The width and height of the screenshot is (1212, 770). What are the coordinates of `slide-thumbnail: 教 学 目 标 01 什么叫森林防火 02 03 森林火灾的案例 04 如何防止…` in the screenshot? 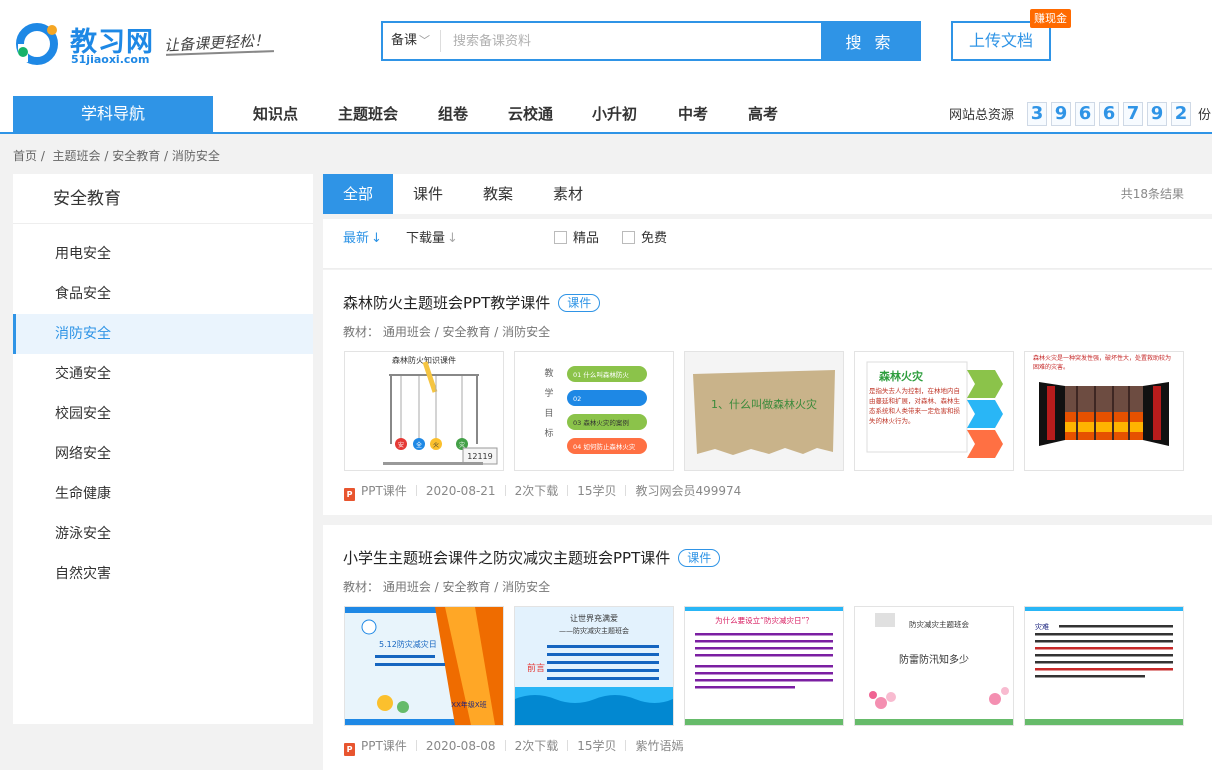 It's located at (594, 411).